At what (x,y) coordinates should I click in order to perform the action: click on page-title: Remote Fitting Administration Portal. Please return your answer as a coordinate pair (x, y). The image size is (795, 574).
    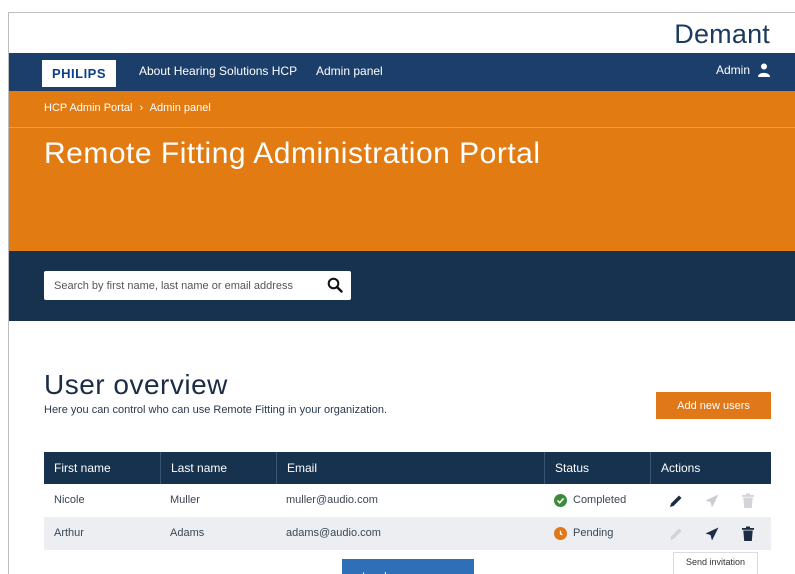
    Looking at the image, I should click on (292, 153).